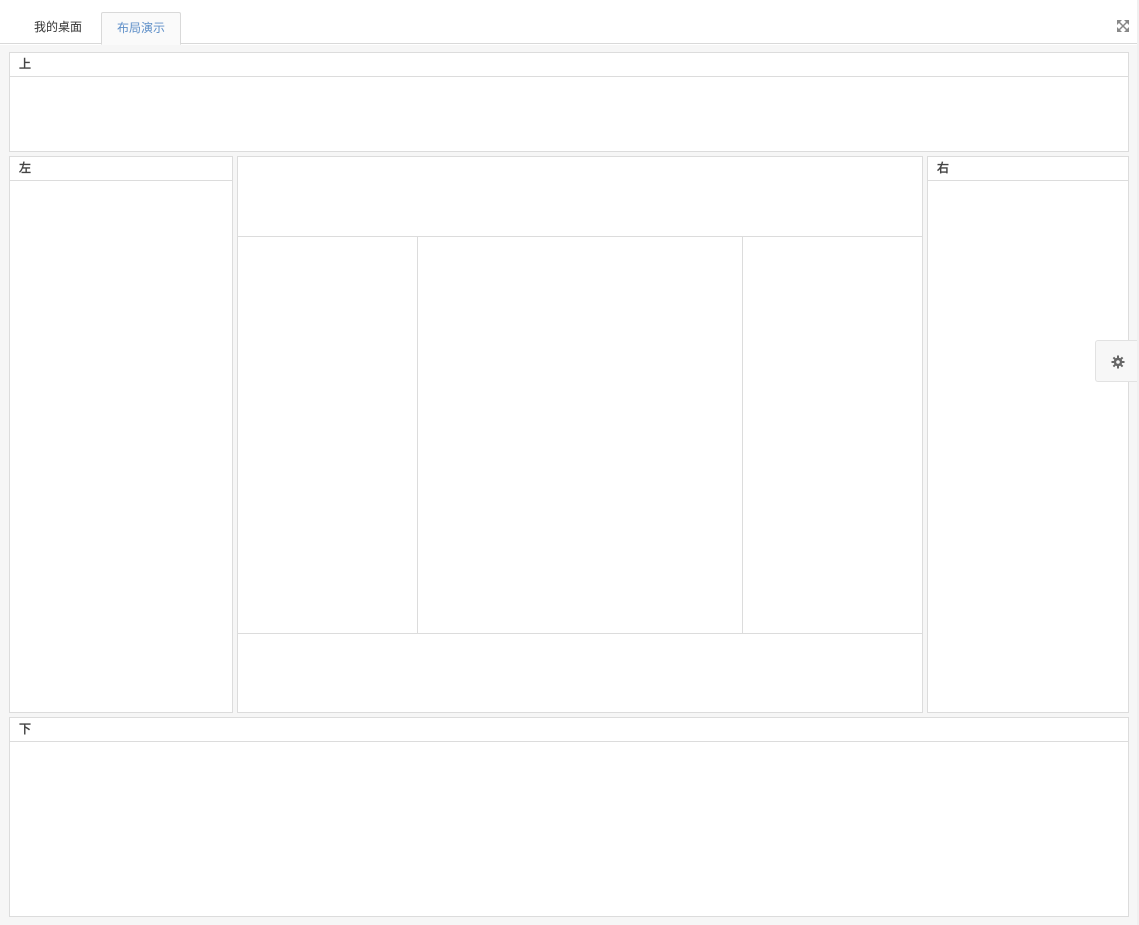  What do you see at coordinates (569, 730) in the screenshot?
I see `south-panel-title: 下` at bounding box center [569, 730].